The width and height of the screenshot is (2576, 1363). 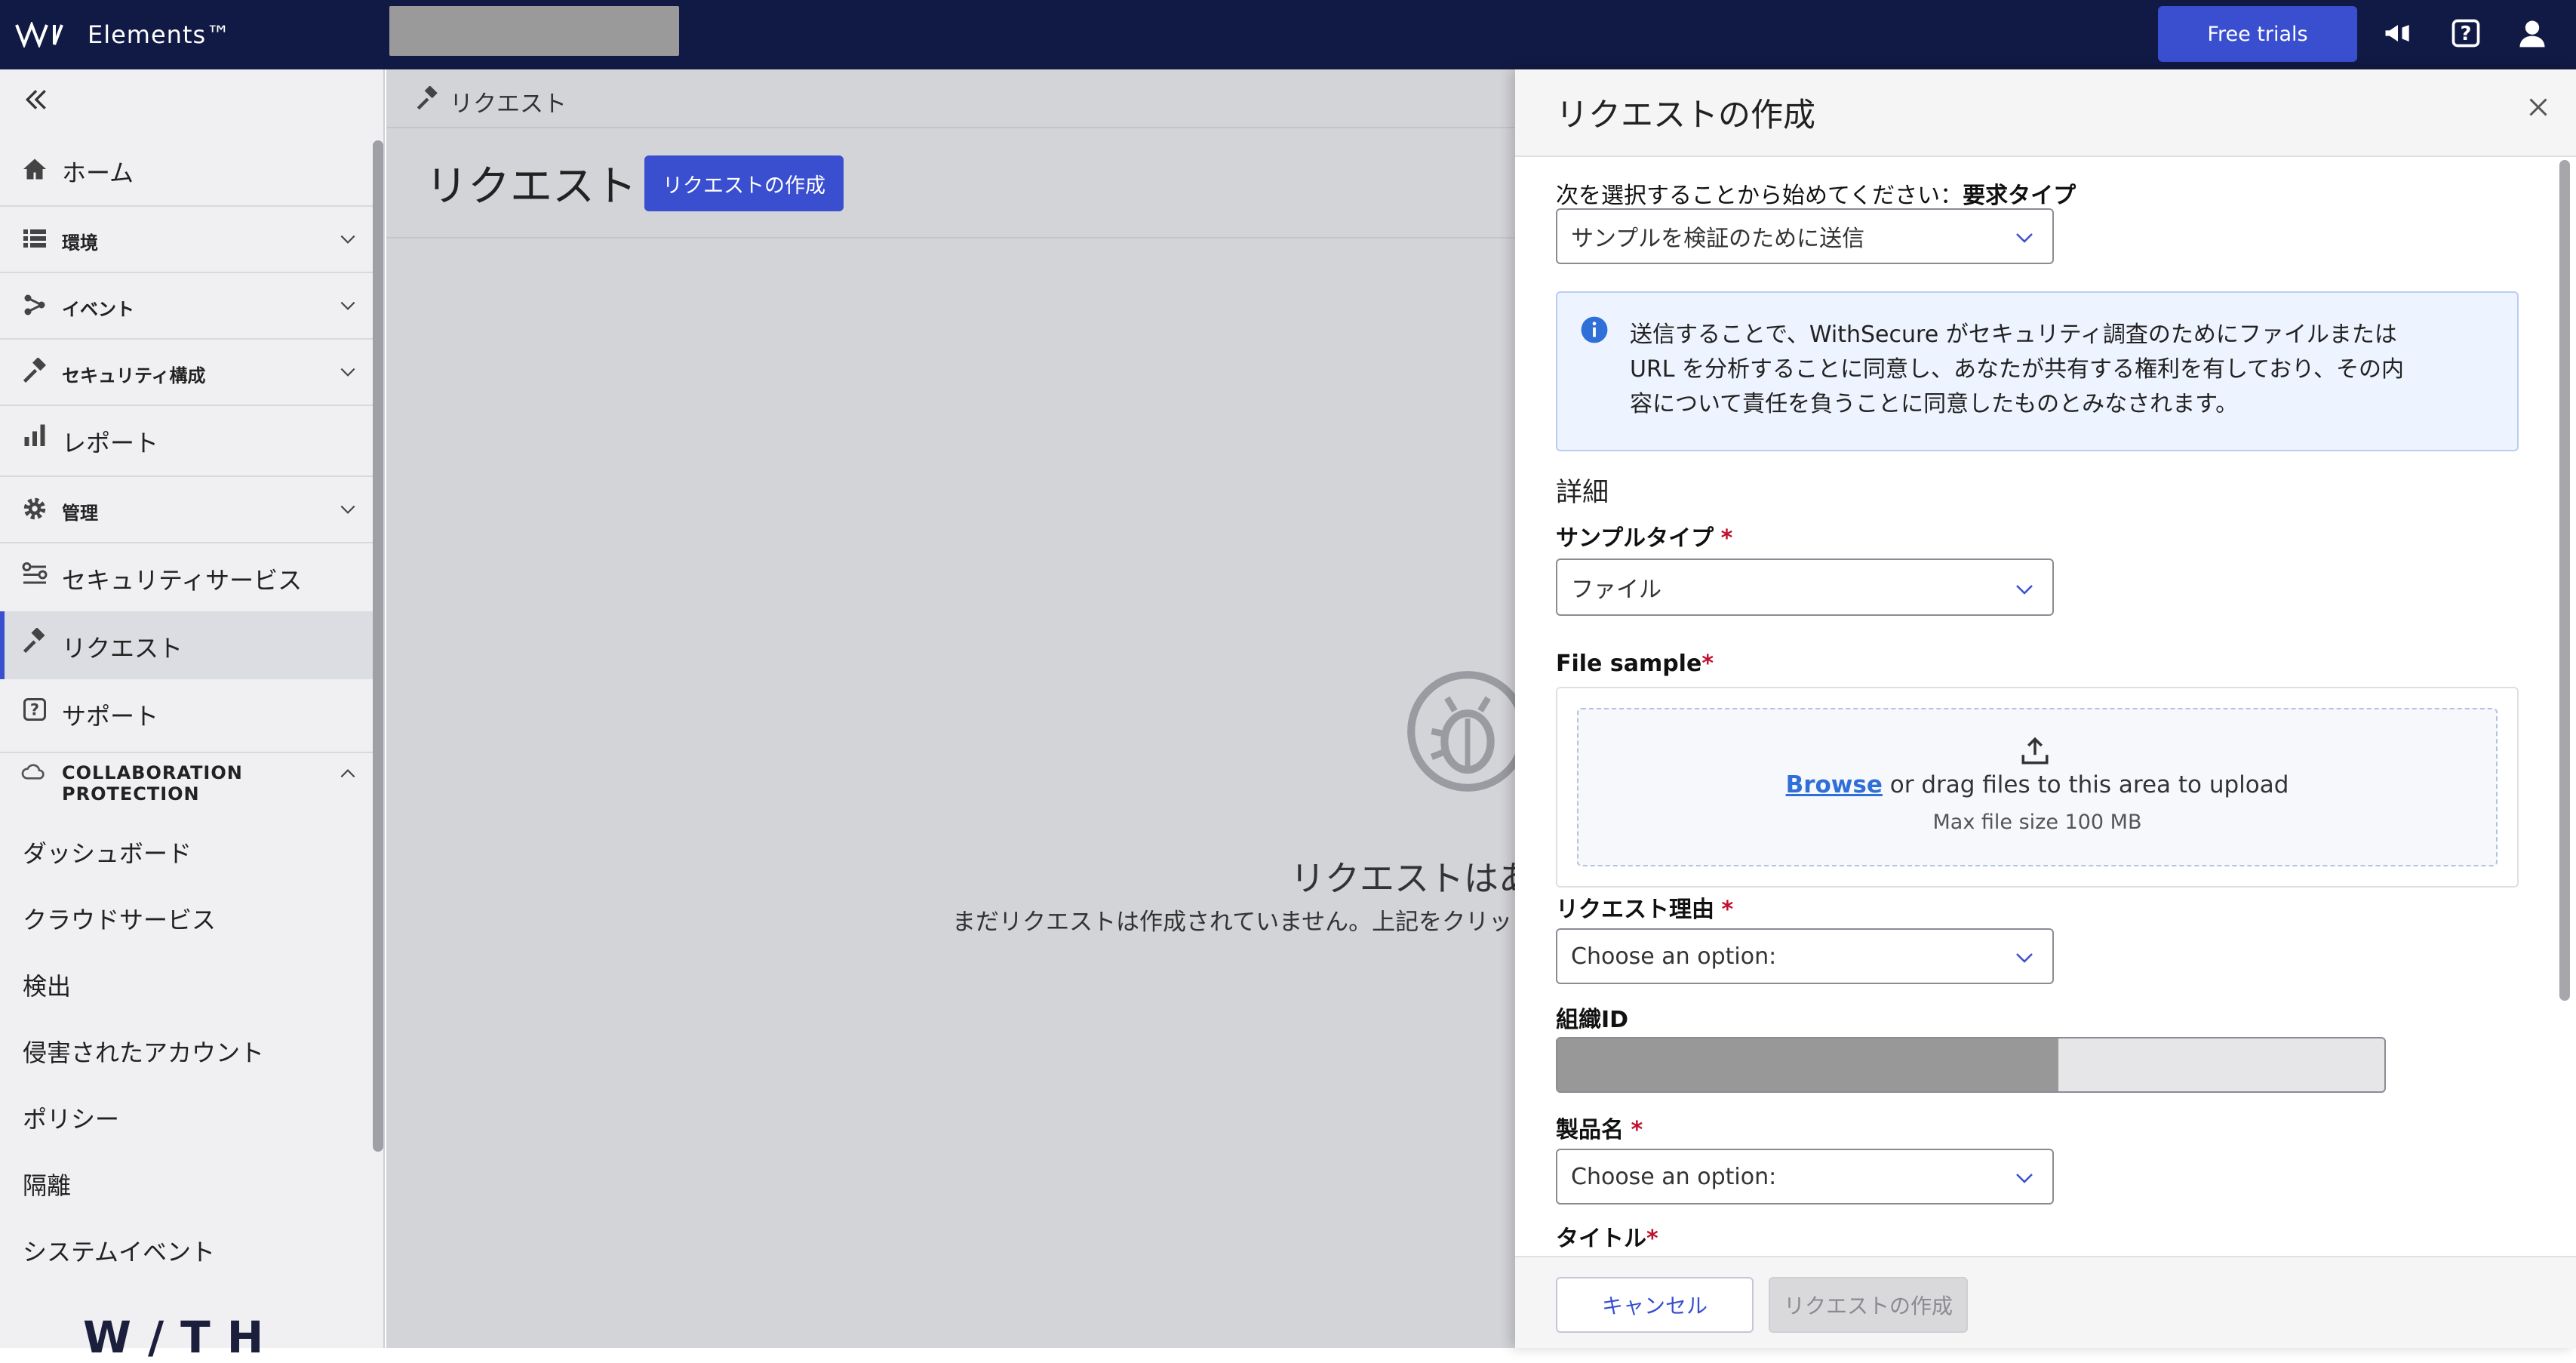 What do you see at coordinates (2398, 34) in the screenshot?
I see `megaphone-icon` at bounding box center [2398, 34].